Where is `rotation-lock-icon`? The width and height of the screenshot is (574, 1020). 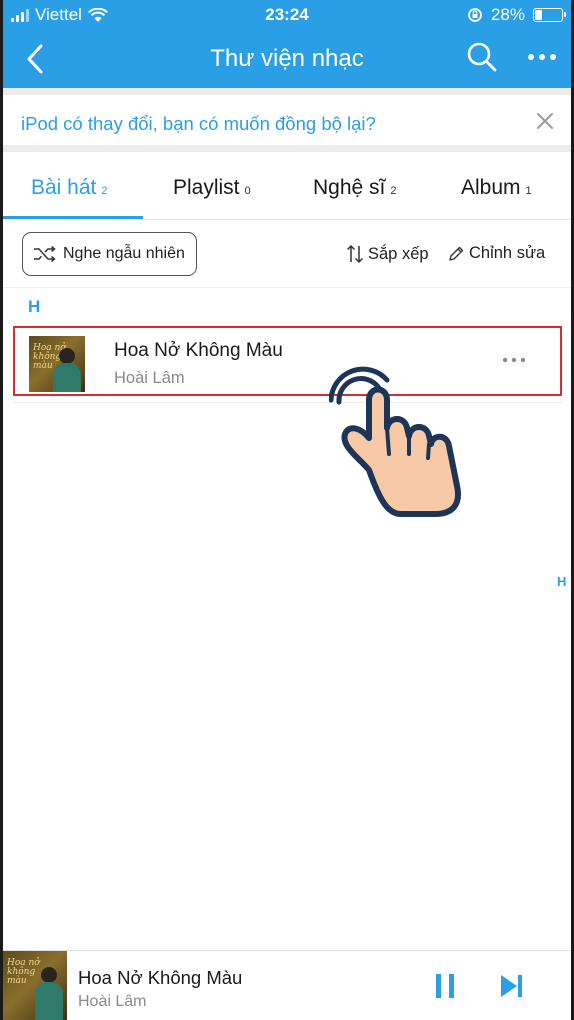 rotation-lock-icon is located at coordinates (475, 15).